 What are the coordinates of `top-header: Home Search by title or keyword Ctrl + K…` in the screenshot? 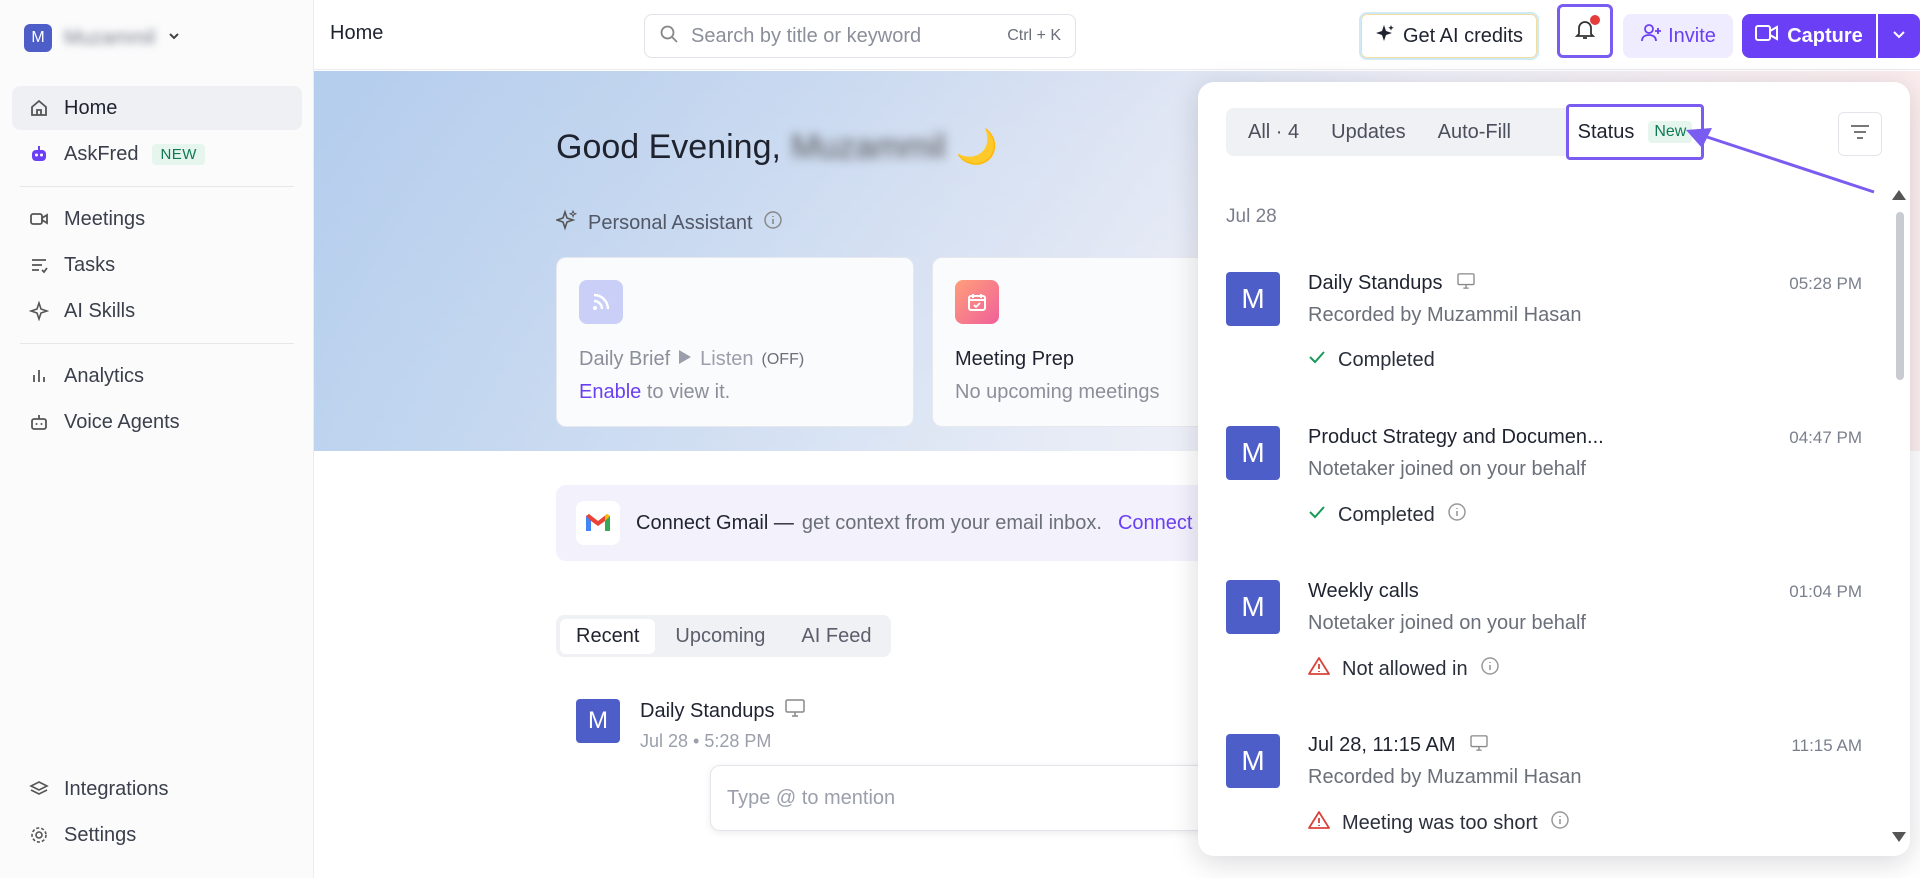 It's located at (1117, 35).